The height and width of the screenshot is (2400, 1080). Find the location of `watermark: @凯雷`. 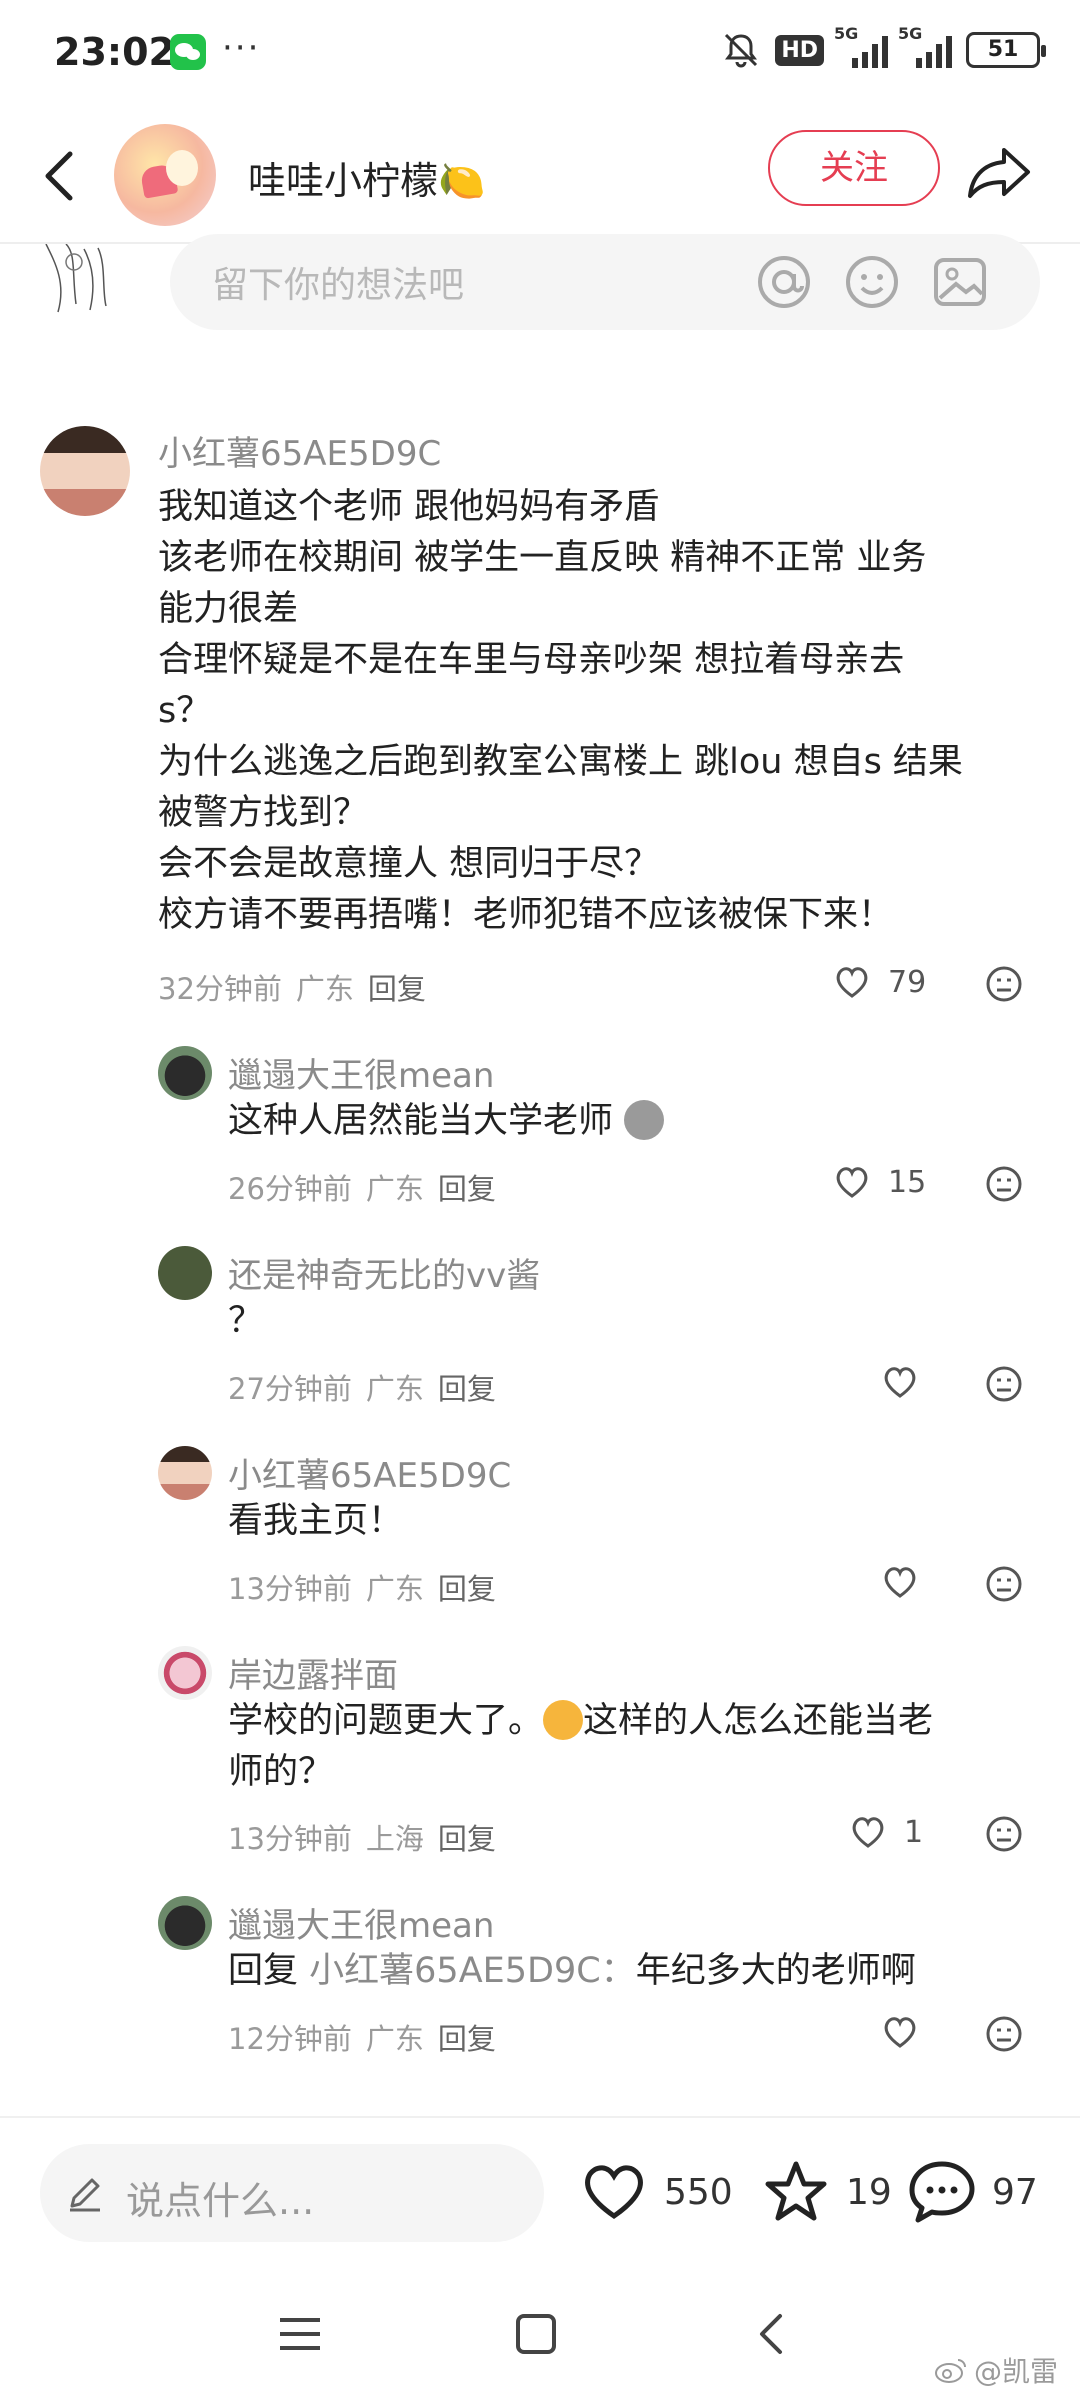

watermark: @凯雷 is located at coordinates (996, 2370).